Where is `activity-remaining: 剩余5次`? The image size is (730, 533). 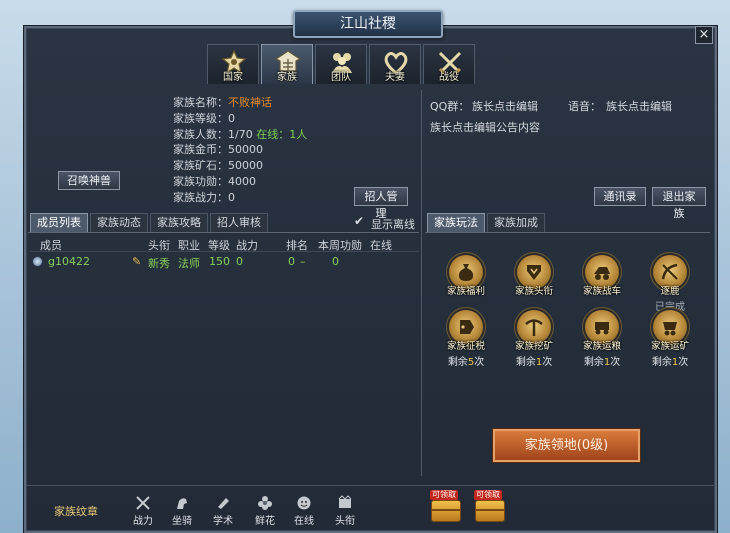 activity-remaining: 剩余5次 is located at coordinates (466, 360).